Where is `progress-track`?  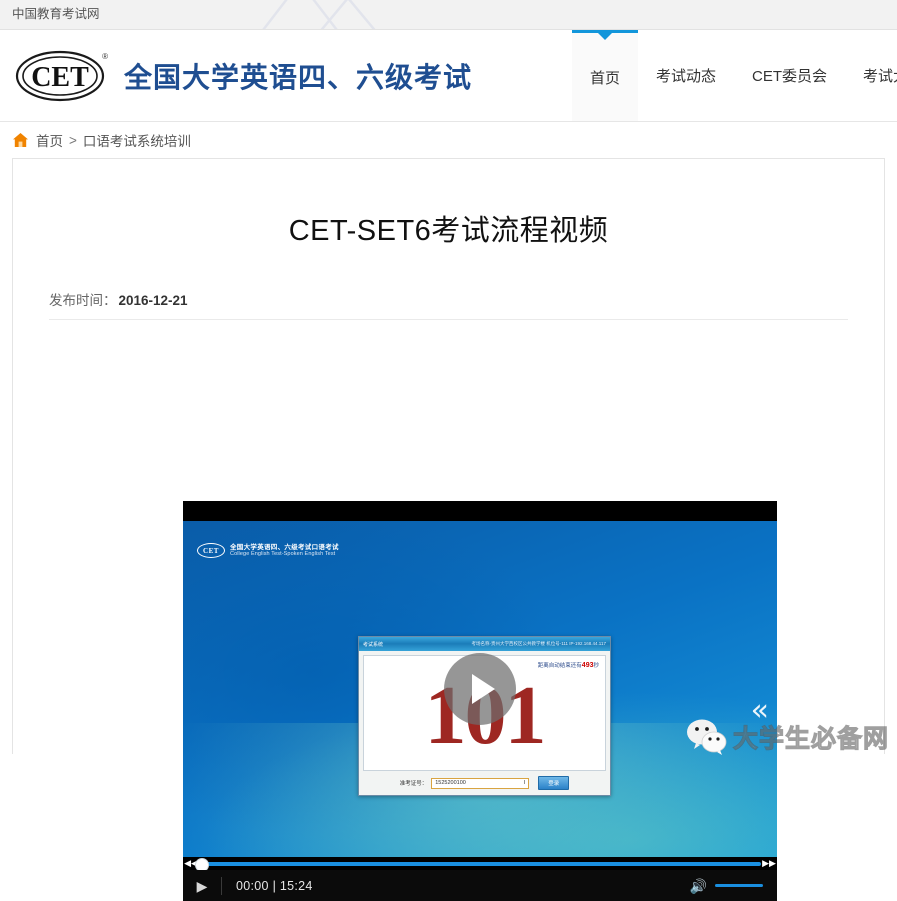 progress-track is located at coordinates (480, 864).